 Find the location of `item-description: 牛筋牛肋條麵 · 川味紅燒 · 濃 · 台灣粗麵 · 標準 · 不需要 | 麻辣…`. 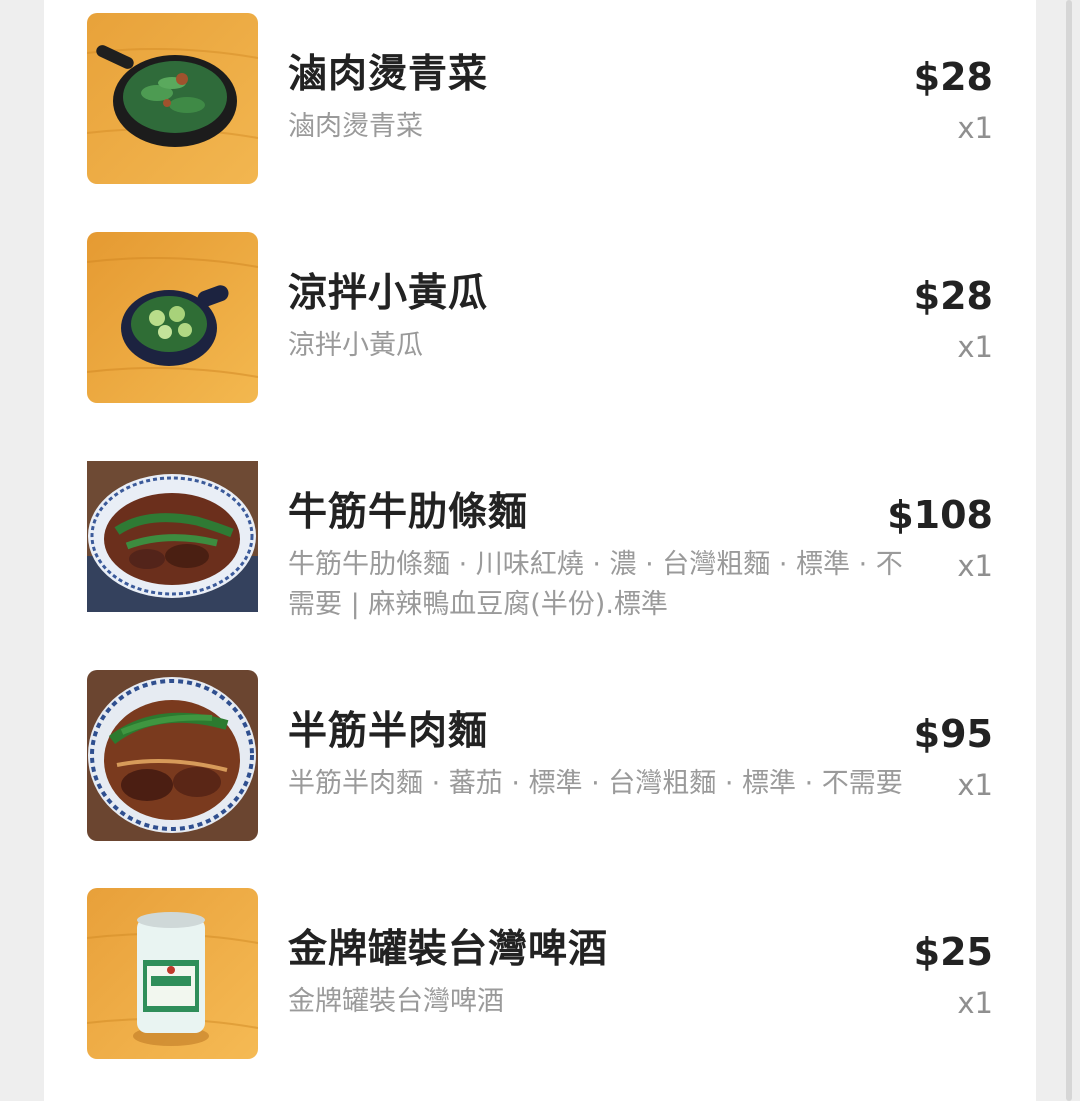

item-description: 牛筋牛肋條麵 · 川味紅燒 · 濃 · 台灣粗麵 · 標準 · 不需要 | 麻辣… is located at coordinates (595, 584).